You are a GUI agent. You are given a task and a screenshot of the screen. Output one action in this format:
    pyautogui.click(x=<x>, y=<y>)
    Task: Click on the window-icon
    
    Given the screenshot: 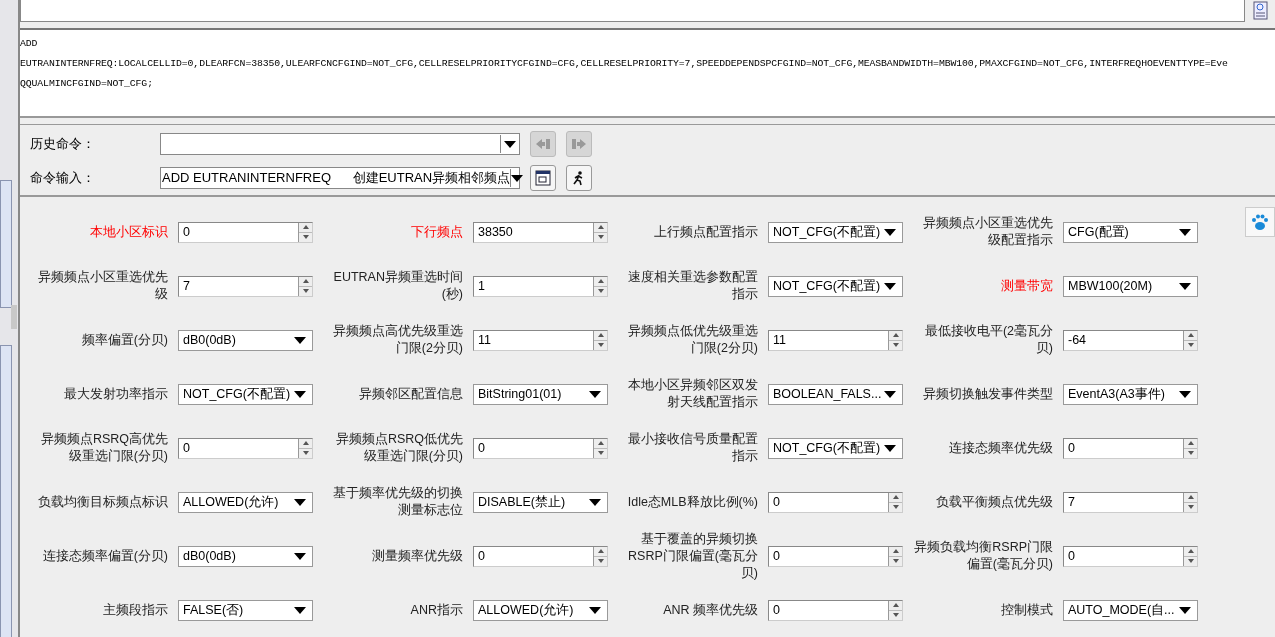 What is the action you would take?
    pyautogui.click(x=543, y=178)
    